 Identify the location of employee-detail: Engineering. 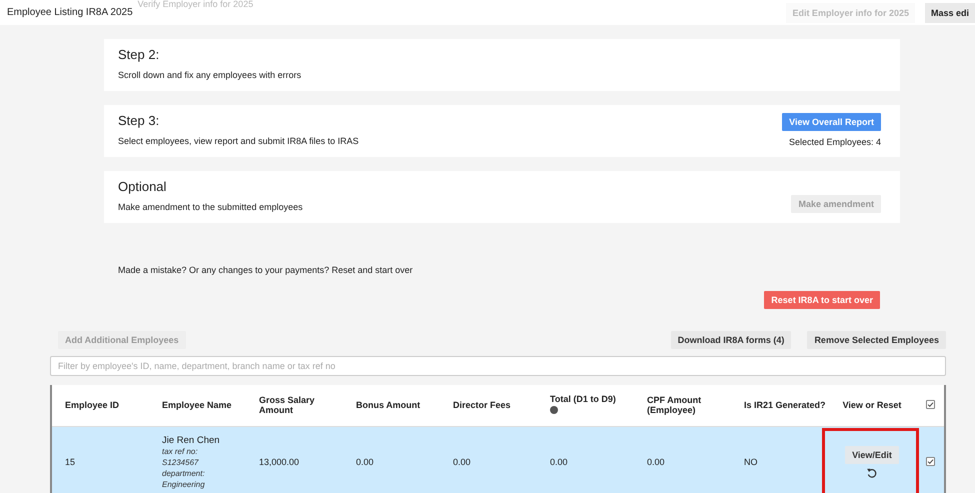
(184, 484).